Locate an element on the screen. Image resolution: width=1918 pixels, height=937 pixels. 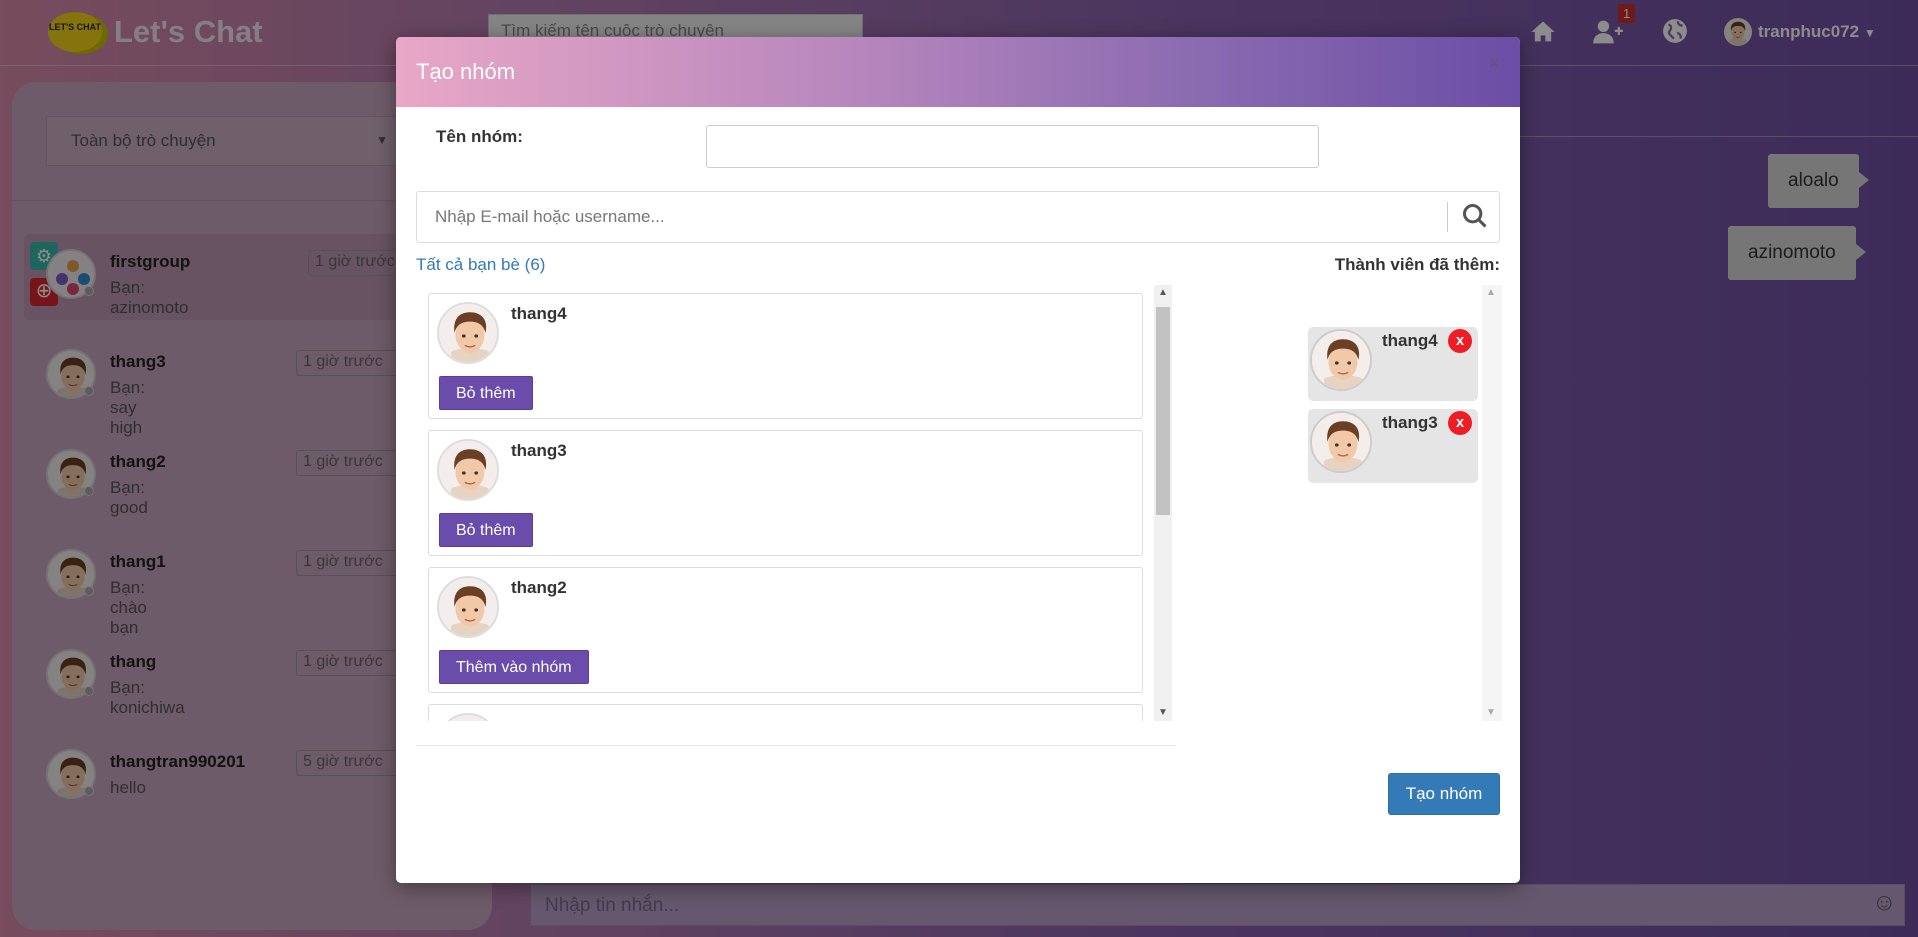
member-name: thang3 is located at coordinates (1410, 422).